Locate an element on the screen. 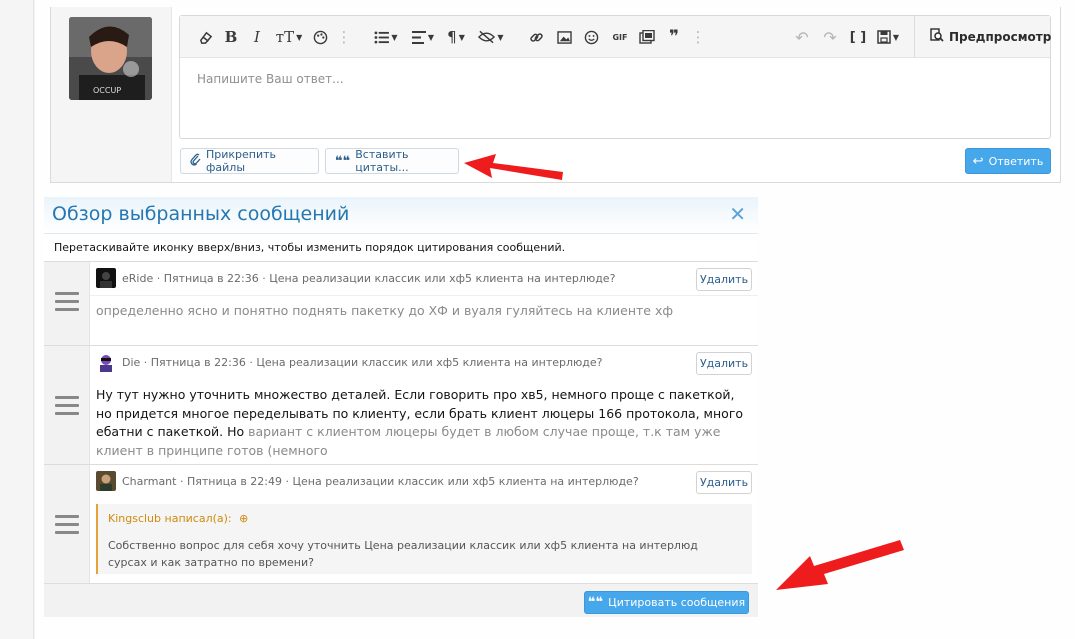 This screenshot has width=1075, height=639. cite-messages-button: ❝❝ Цитировать сообщения is located at coordinates (666, 602).